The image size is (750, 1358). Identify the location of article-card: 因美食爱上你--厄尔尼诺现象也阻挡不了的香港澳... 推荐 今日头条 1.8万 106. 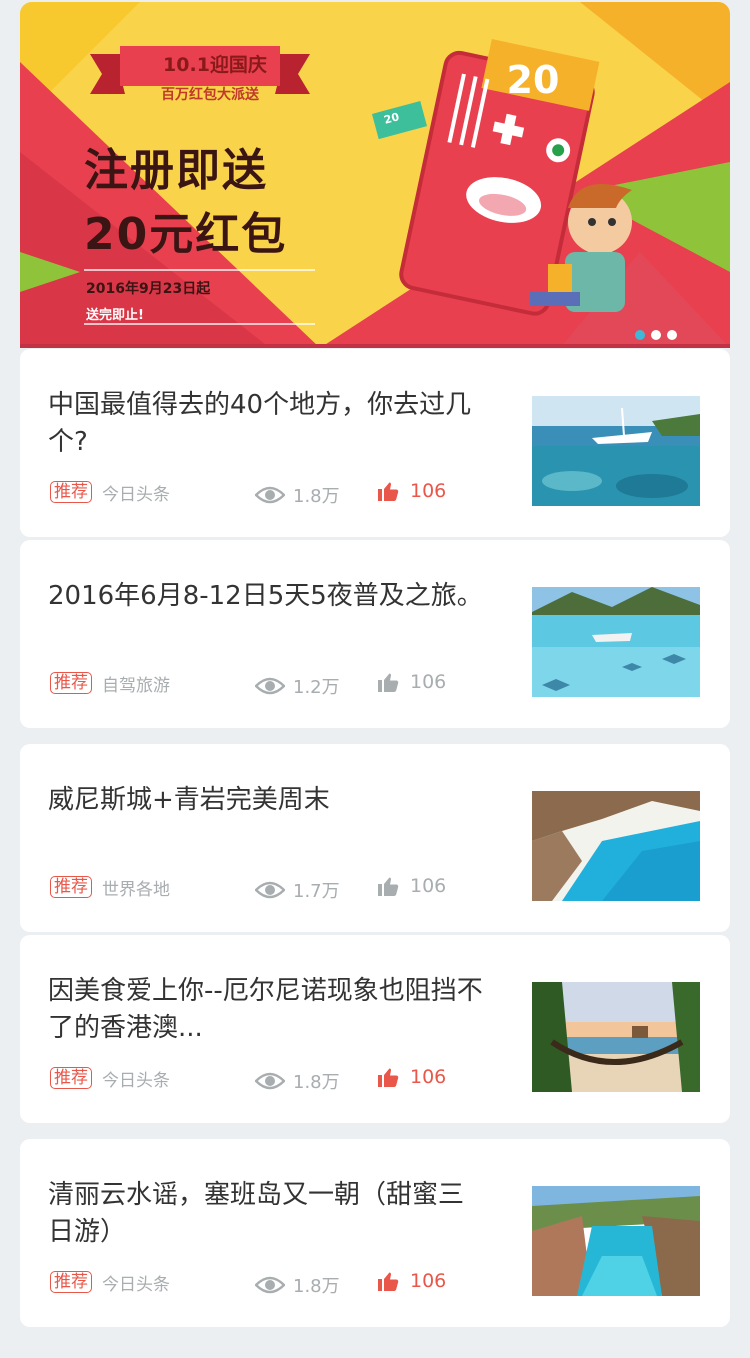
(375, 1029).